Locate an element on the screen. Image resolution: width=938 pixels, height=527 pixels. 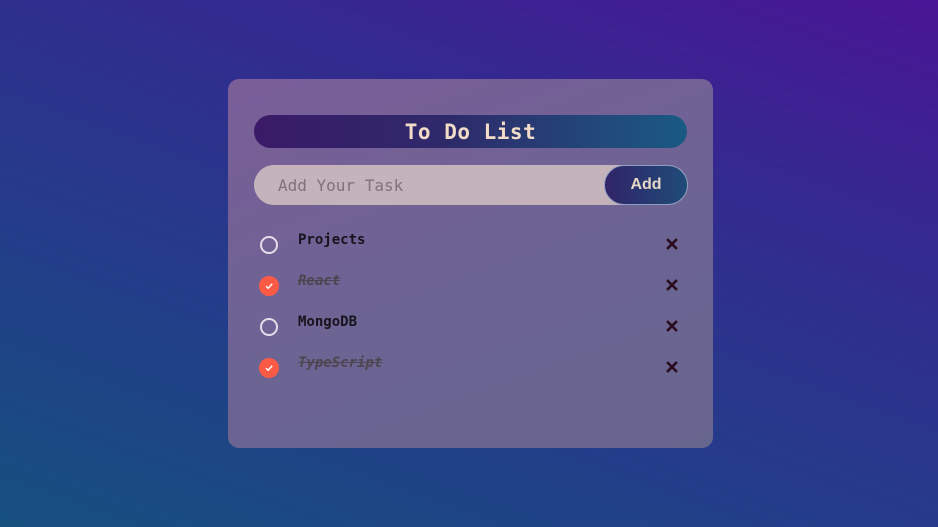
title-bar: To Do List is located at coordinates (470, 131).